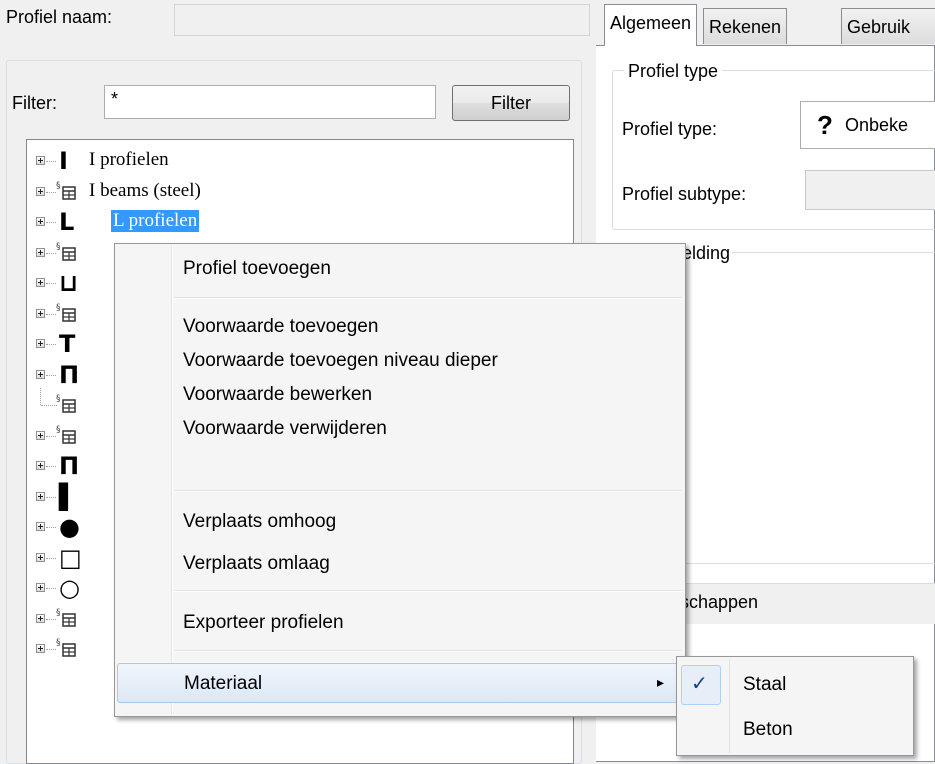 This screenshot has height=764, width=935. What do you see at coordinates (69, 527) in the screenshot?
I see `round-bar-icon: ●` at bounding box center [69, 527].